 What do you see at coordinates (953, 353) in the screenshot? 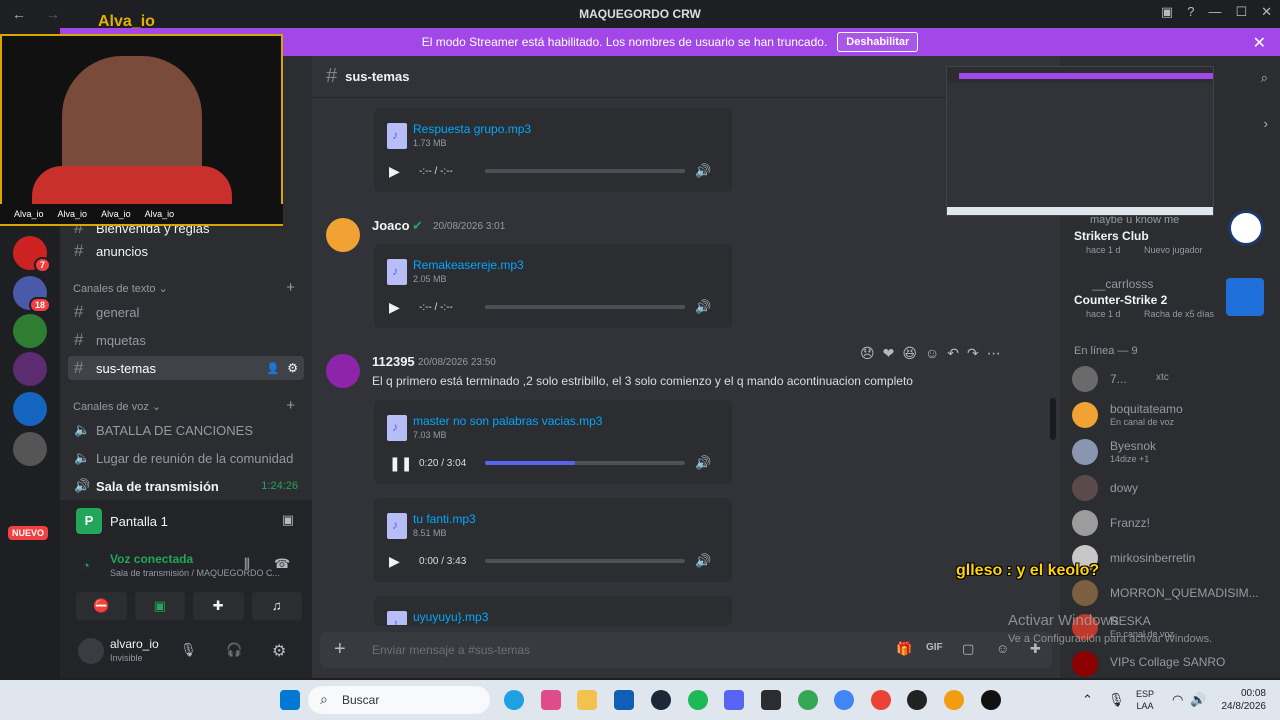
I see `reply-icon: ↶` at bounding box center [953, 353].